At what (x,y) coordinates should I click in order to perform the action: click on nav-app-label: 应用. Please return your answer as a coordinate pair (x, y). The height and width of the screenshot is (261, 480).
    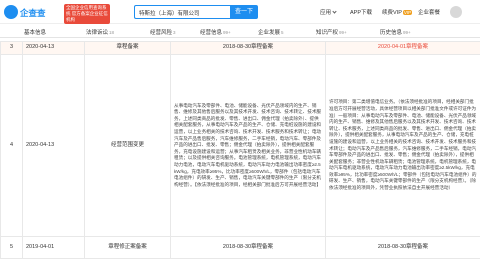
    Looking at the image, I should click on (326, 13).